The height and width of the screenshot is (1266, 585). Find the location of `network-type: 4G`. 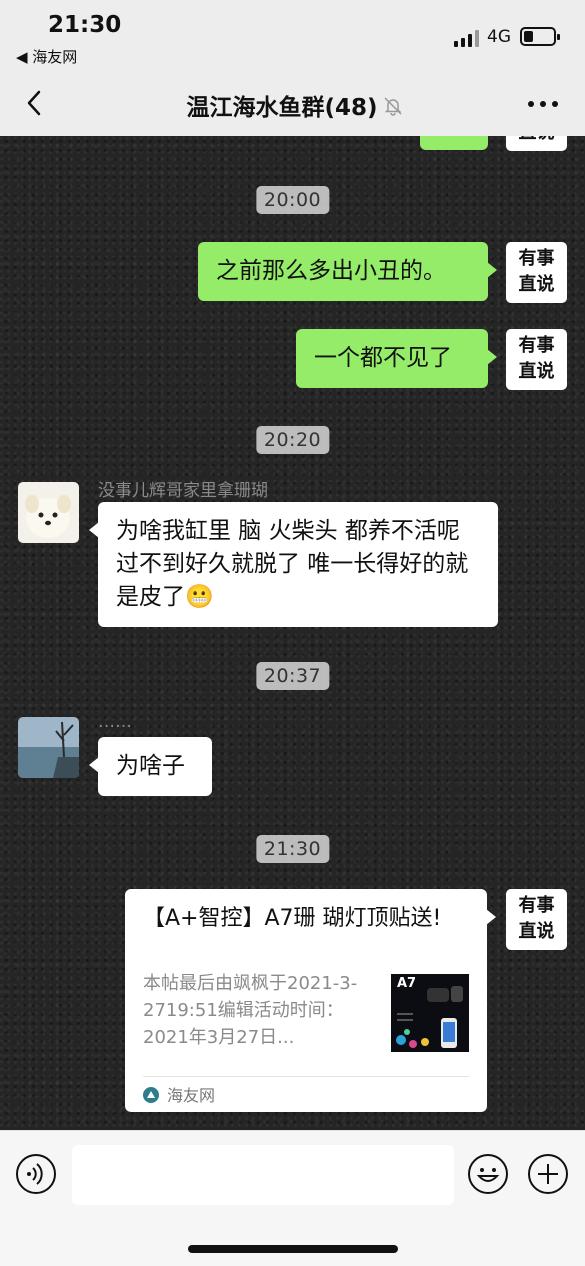

network-type: 4G is located at coordinates (499, 37).